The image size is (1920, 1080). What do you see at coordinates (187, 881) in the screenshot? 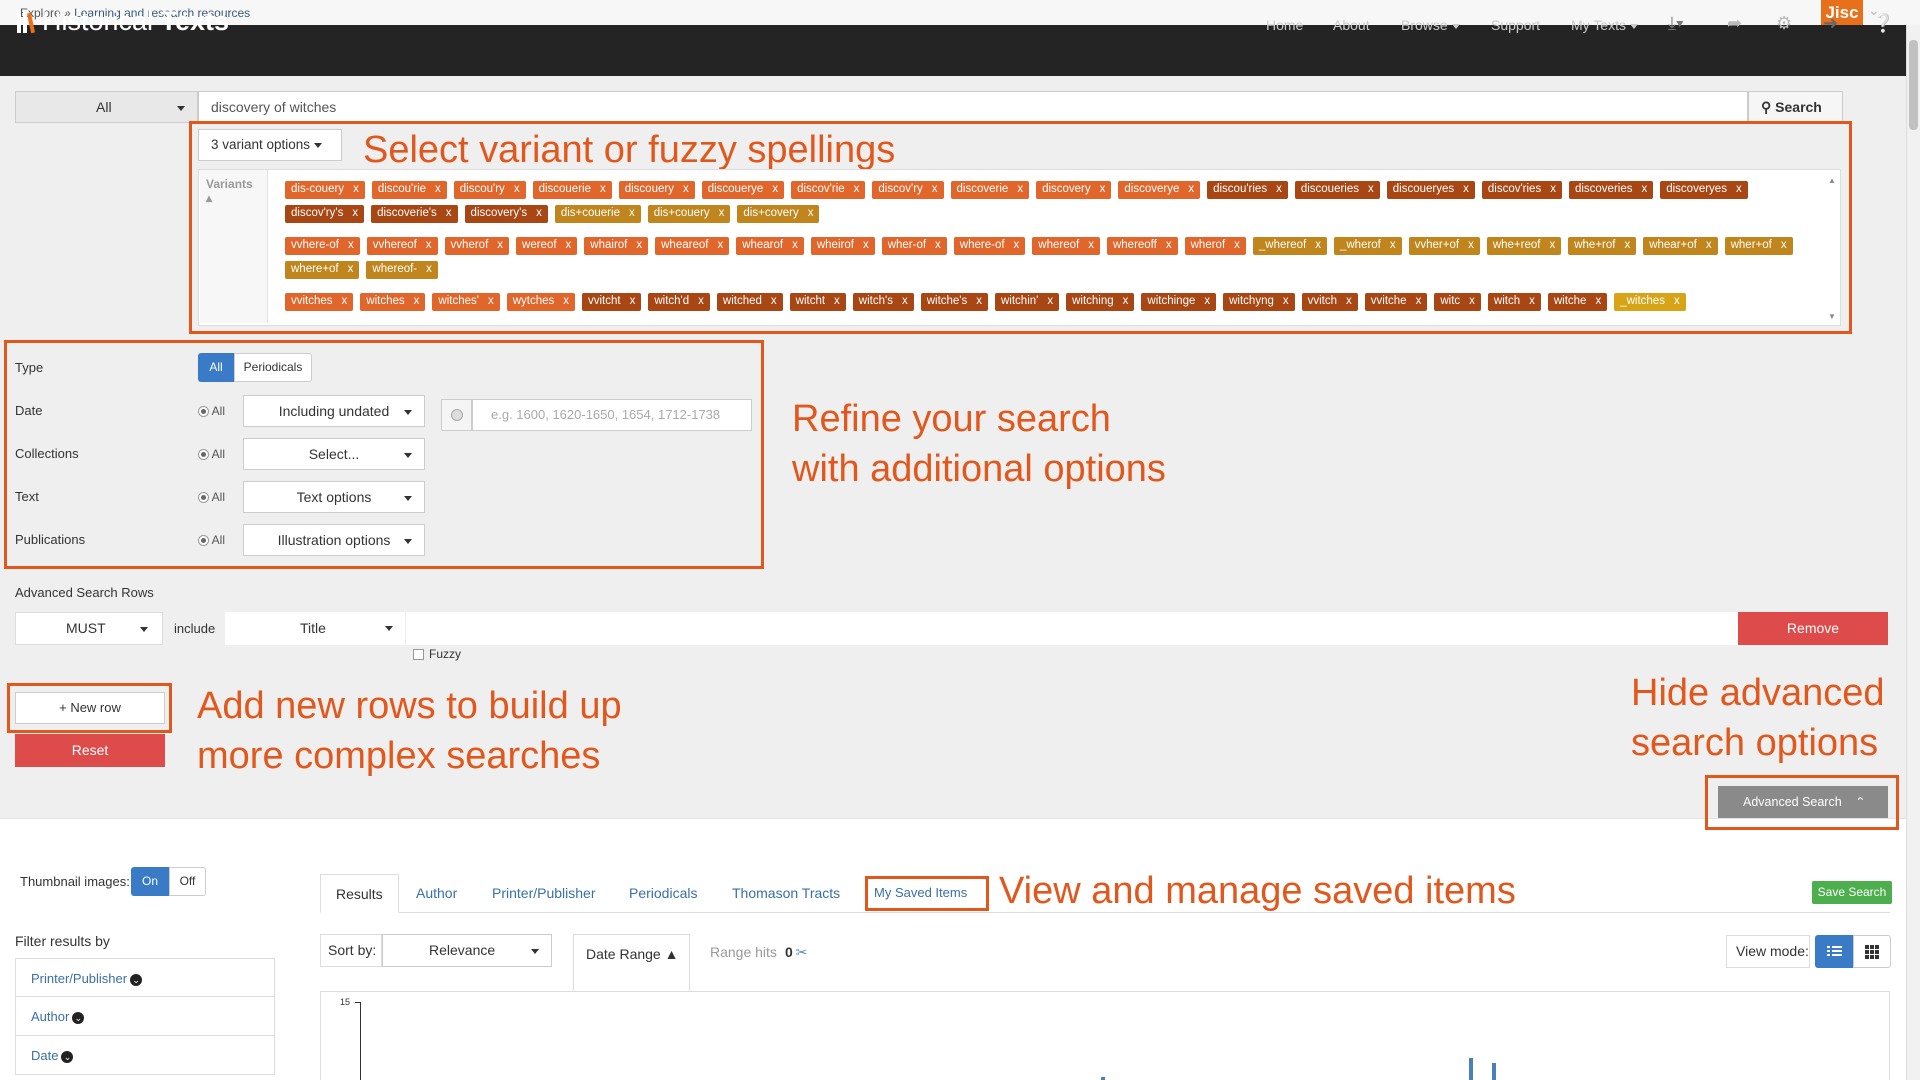
I see `thumbnail-off-toggle: Off` at bounding box center [187, 881].